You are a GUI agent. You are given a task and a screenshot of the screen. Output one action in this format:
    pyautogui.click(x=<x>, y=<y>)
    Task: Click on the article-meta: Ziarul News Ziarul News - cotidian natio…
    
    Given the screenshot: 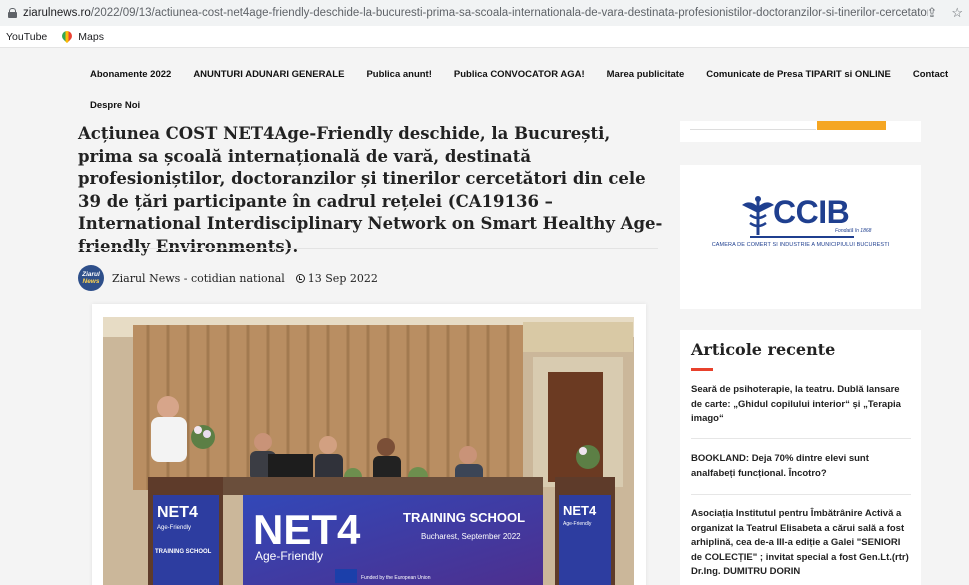 What is the action you would take?
    pyautogui.click(x=228, y=278)
    